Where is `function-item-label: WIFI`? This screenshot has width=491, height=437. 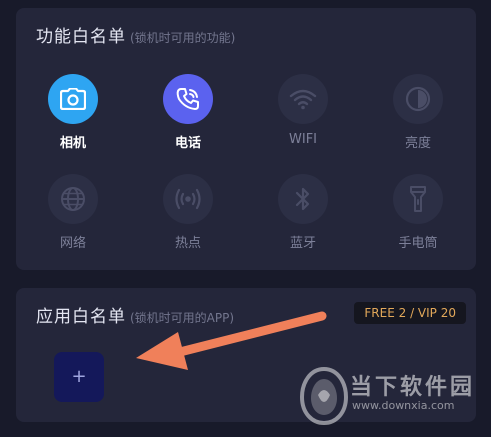 function-item-label: WIFI is located at coordinates (303, 139).